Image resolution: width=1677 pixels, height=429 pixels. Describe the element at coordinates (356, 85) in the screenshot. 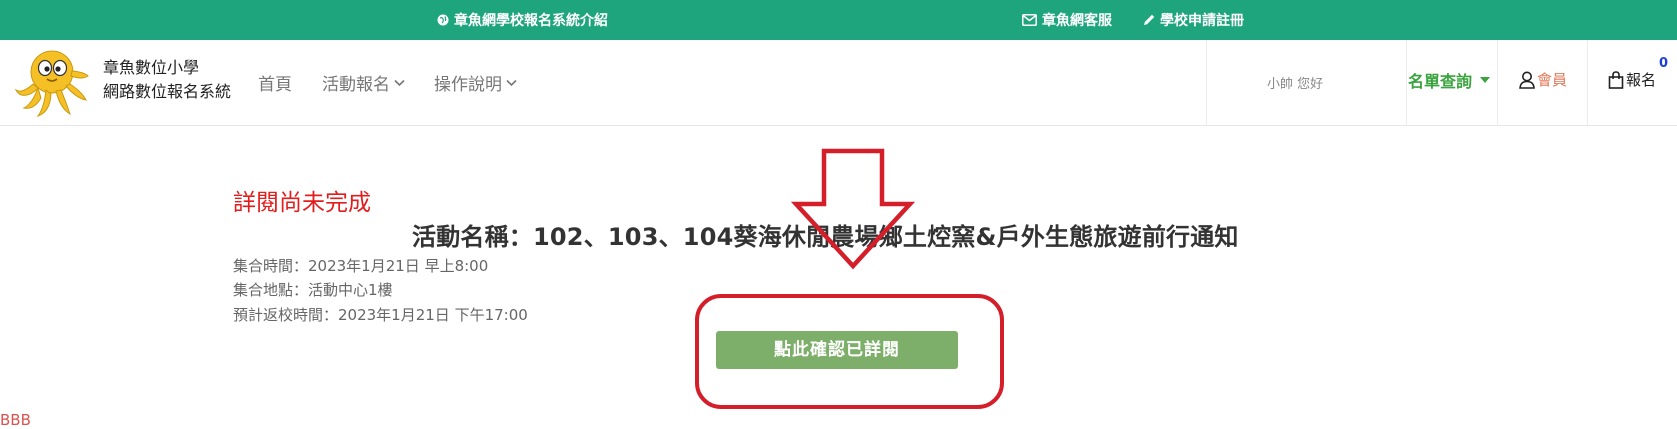

I see `menu-activity-label: 活動報名` at that location.